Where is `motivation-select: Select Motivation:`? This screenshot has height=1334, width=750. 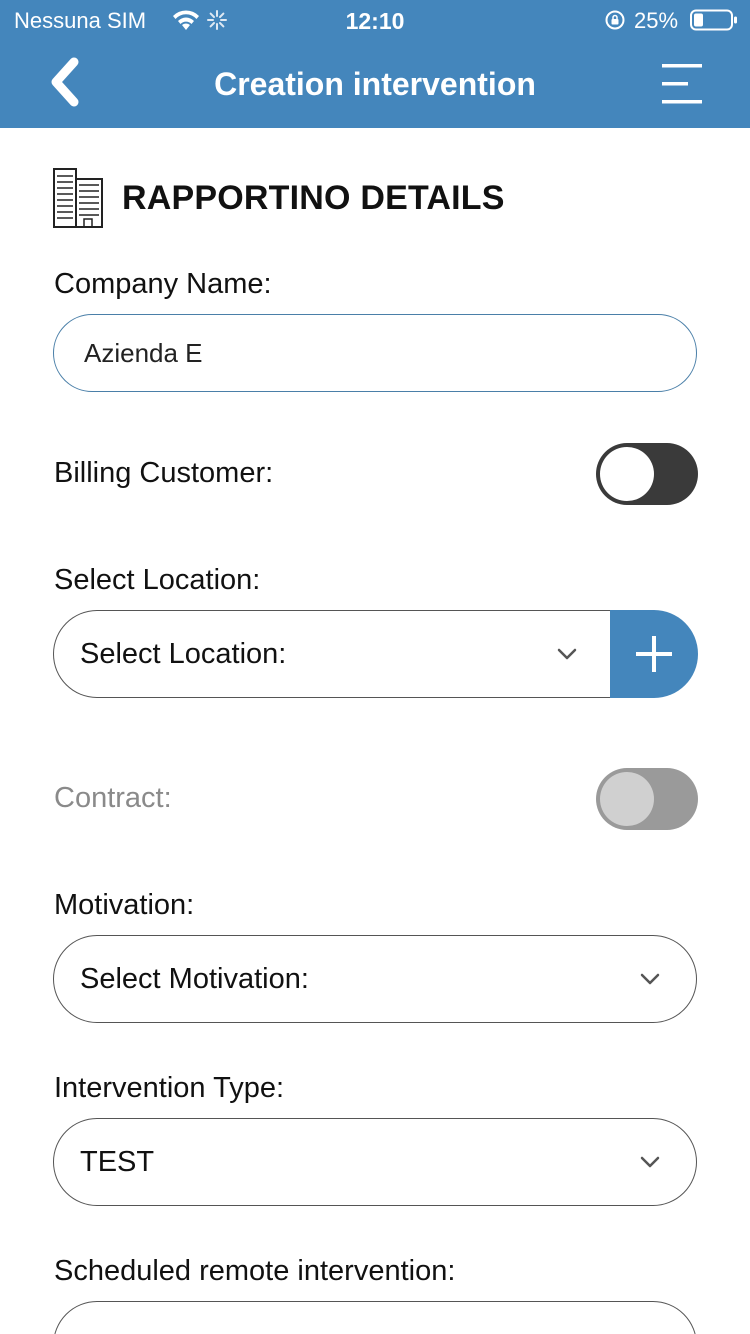
motivation-select: Select Motivation: is located at coordinates (375, 979).